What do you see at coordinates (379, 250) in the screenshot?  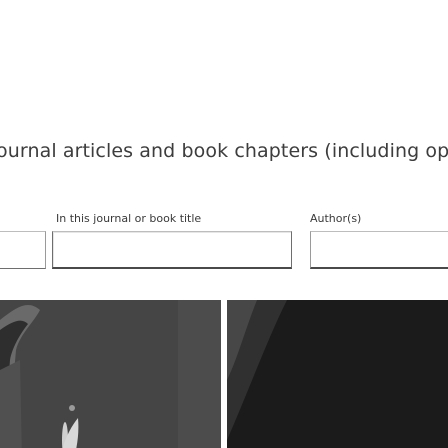 I see `author-input` at bounding box center [379, 250].